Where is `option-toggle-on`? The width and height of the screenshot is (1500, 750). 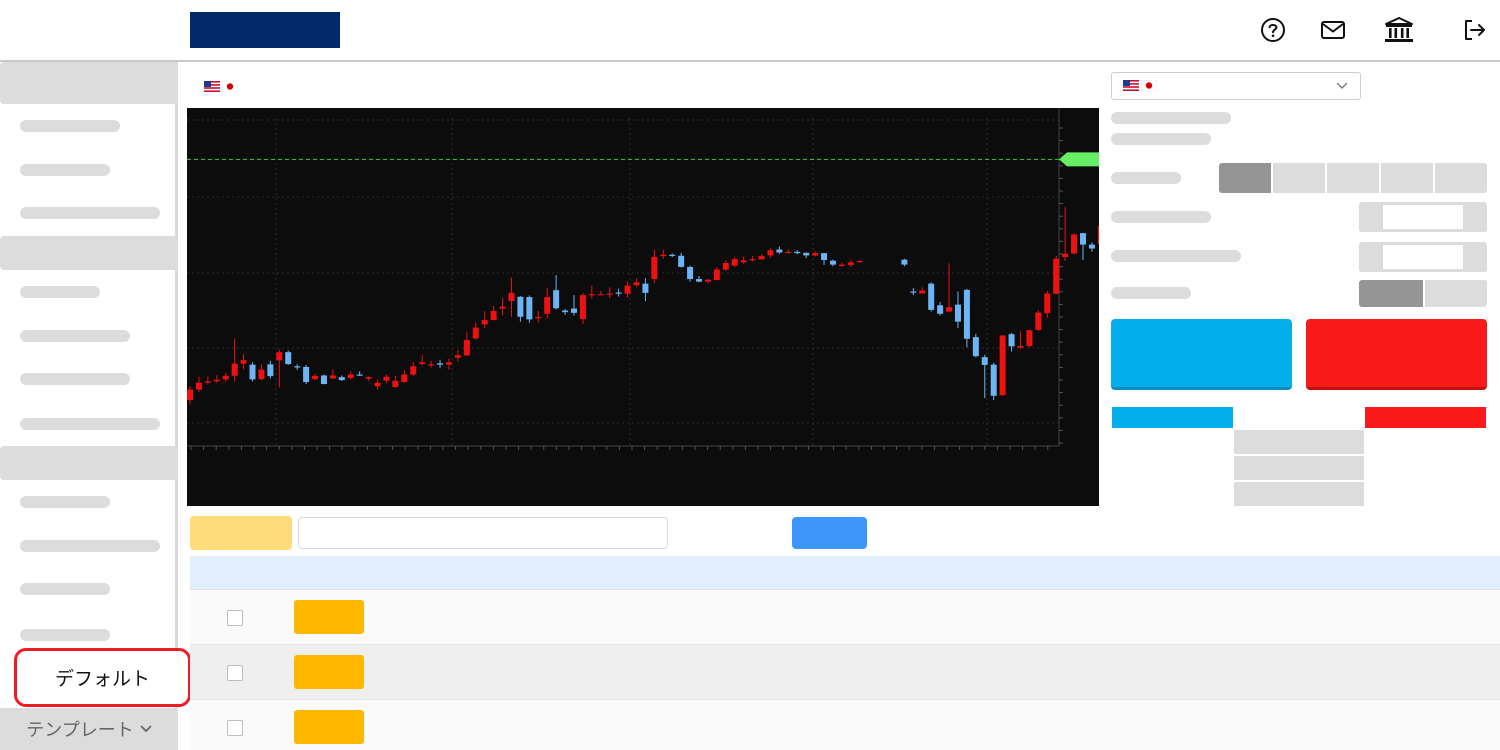 option-toggle-on is located at coordinates (1391, 293).